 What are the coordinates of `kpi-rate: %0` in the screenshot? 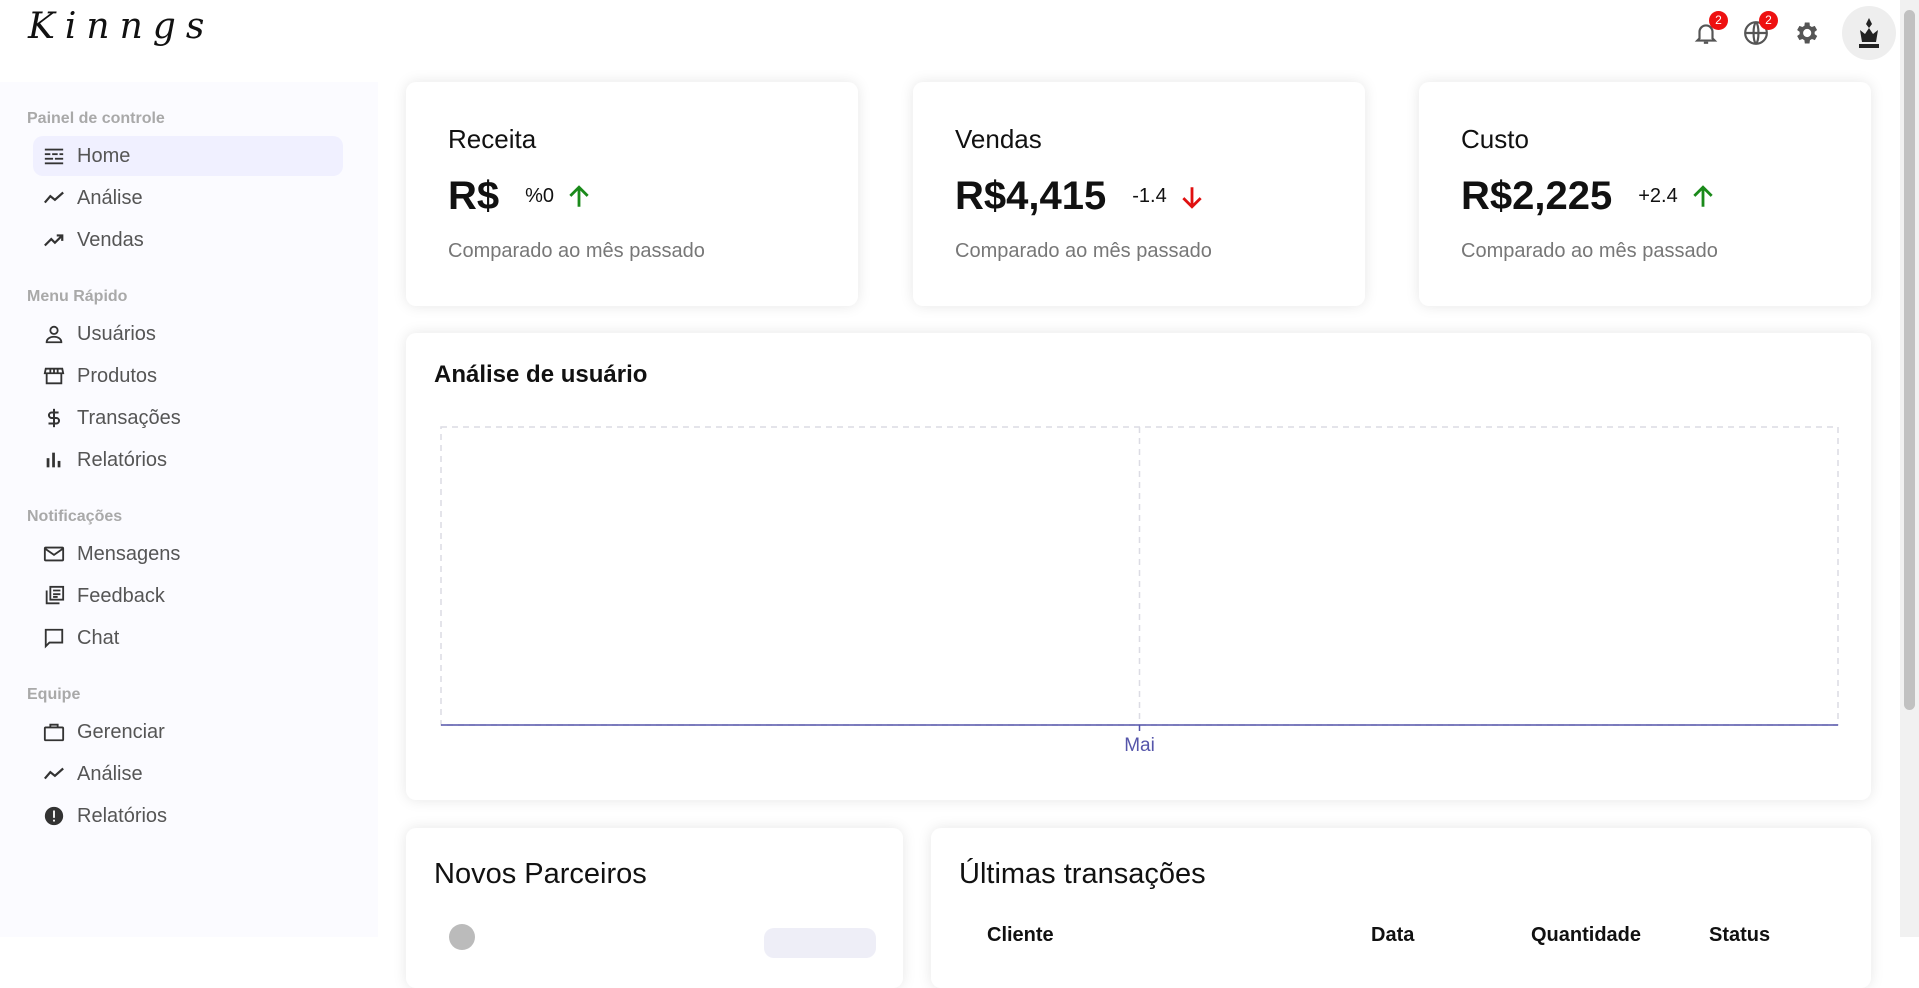 It's located at (540, 196).